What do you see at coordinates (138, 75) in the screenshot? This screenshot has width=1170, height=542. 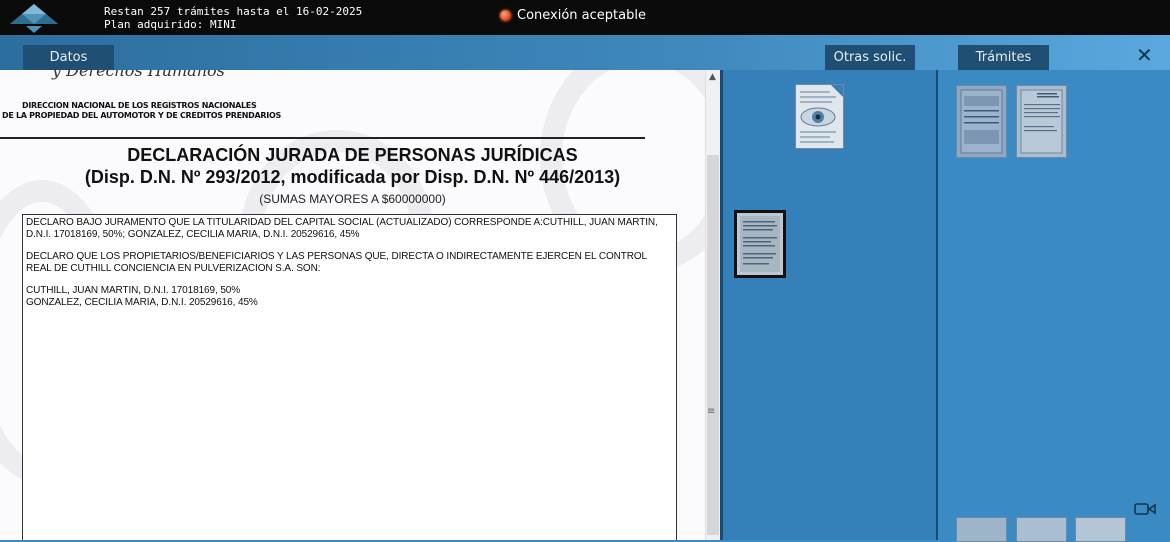 I see `ministry-header: y Derechos Humanos` at bounding box center [138, 75].